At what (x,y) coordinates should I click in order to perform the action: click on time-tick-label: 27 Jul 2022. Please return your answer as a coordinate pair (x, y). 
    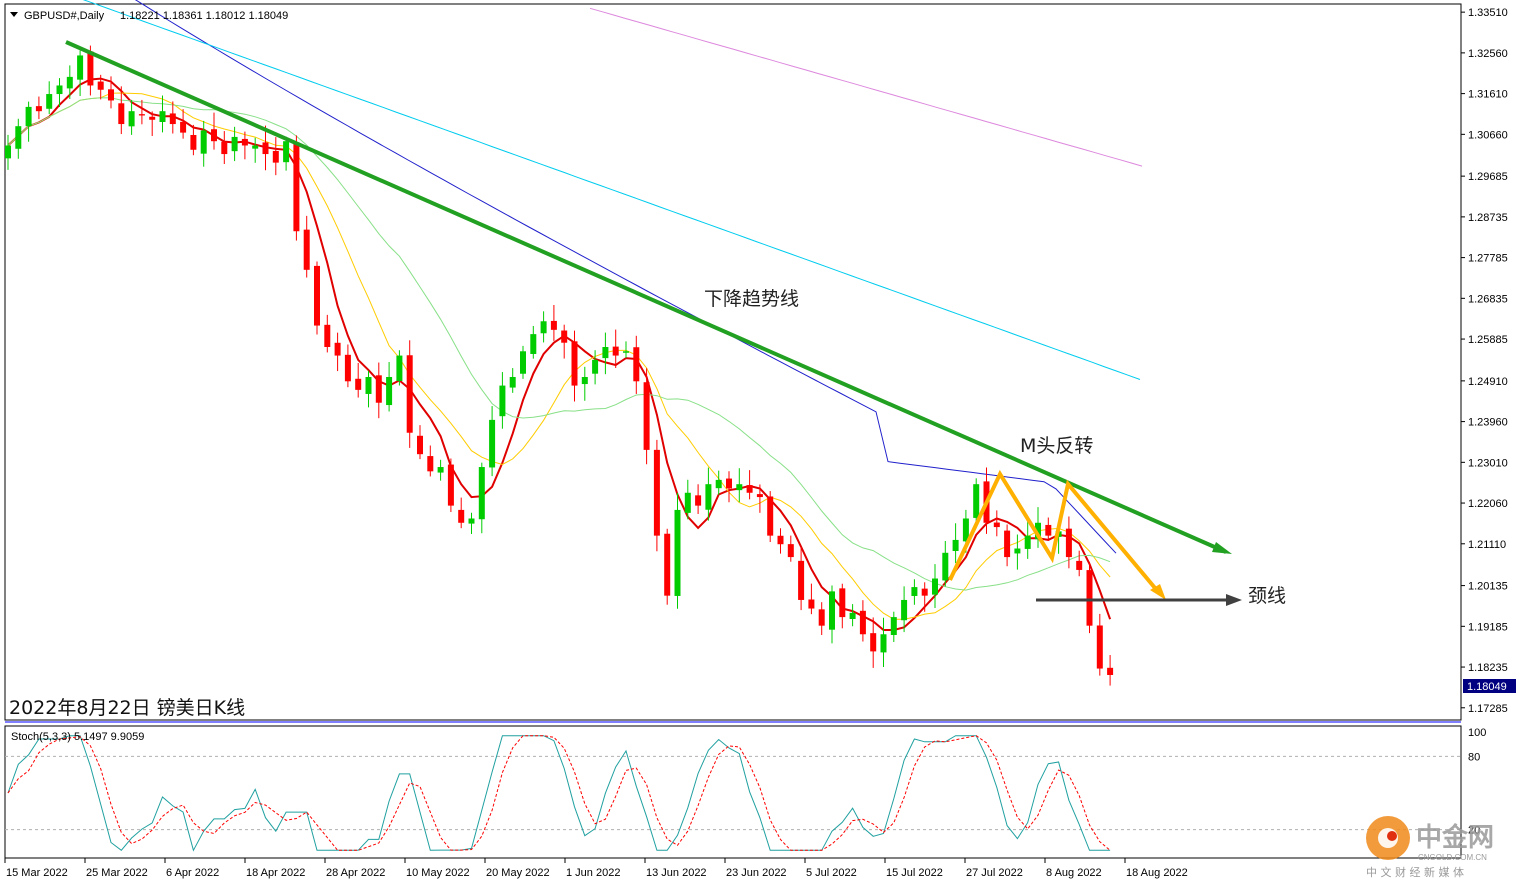
    Looking at the image, I should click on (994, 873).